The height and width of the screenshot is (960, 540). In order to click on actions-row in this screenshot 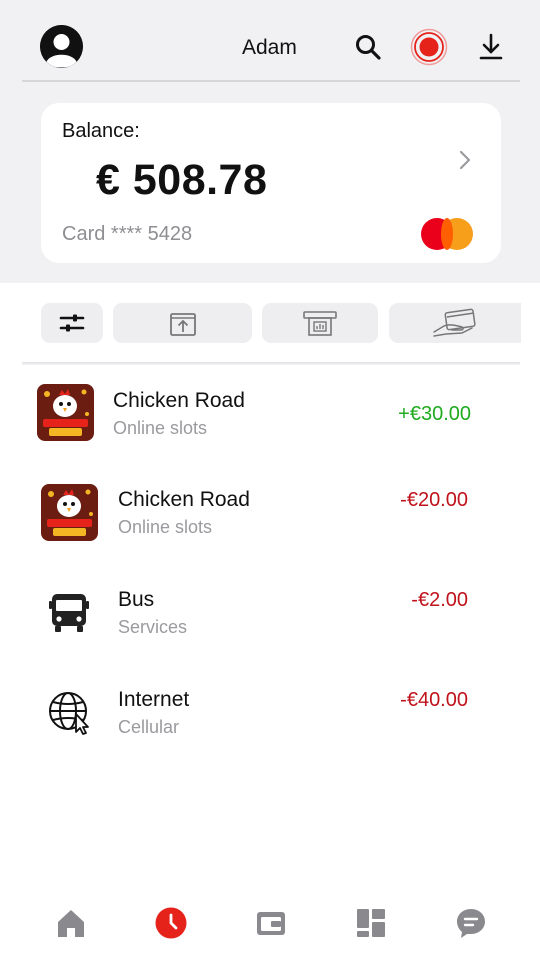, I will do `click(270, 324)`.